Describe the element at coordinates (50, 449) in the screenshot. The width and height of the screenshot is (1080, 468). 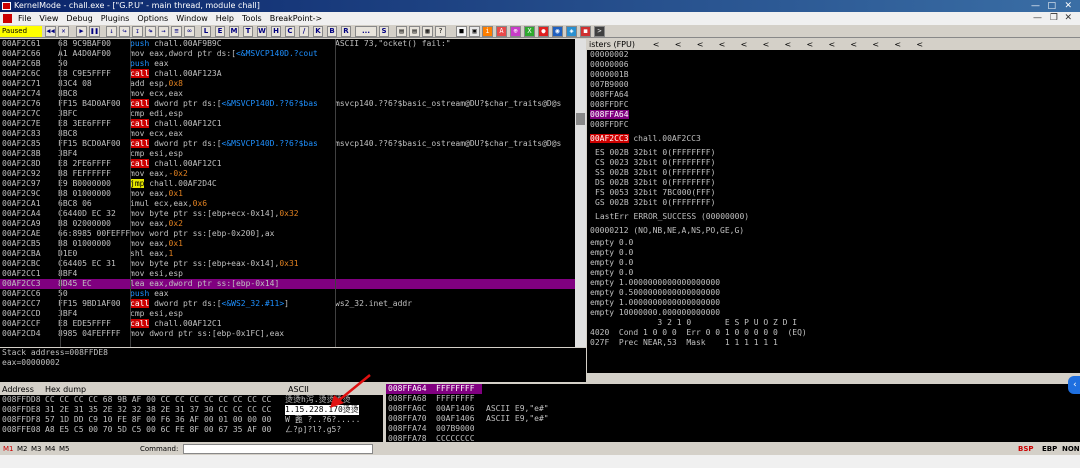
I see `mark-m4: M4` at that location.